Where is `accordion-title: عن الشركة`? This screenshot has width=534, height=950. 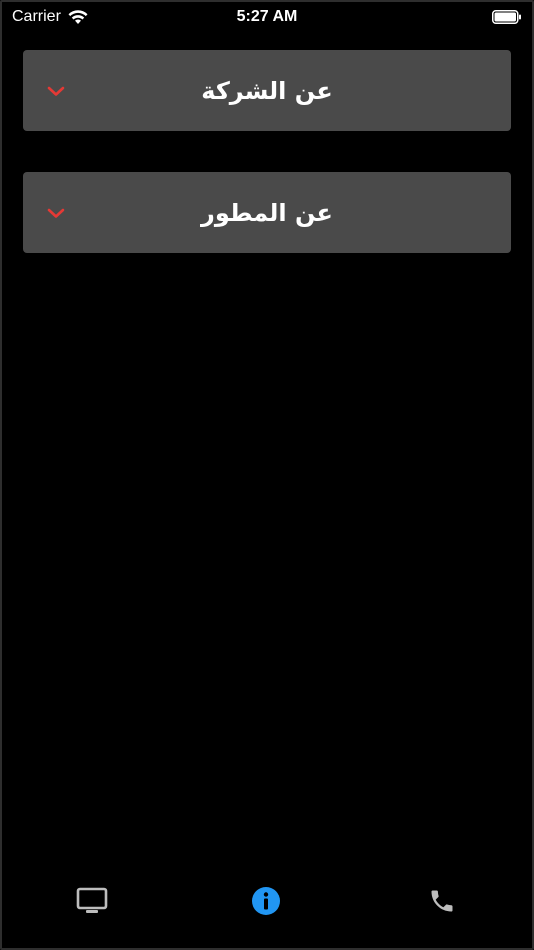
accordion-title: عن الشركة is located at coordinates (267, 90).